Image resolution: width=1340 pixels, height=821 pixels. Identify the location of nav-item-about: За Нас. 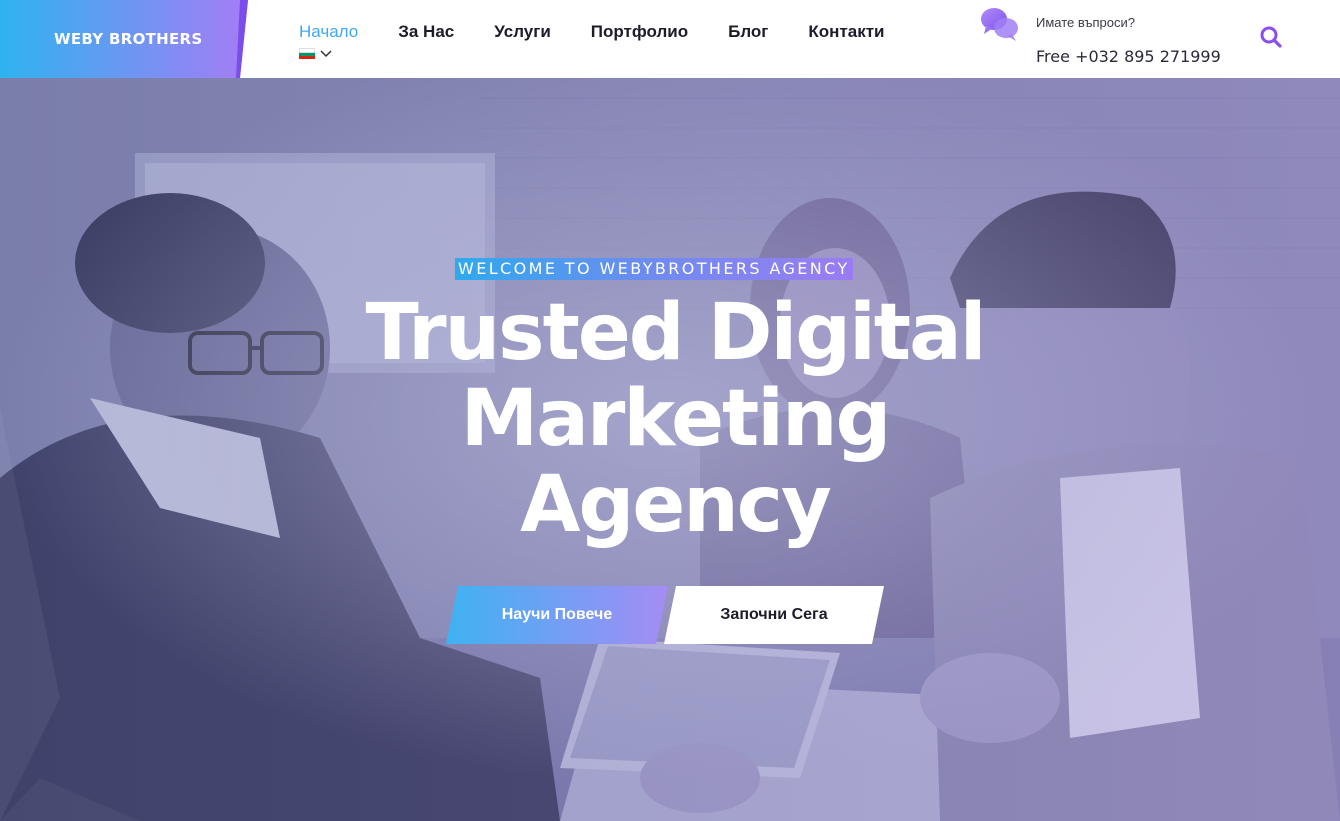
(426, 32).